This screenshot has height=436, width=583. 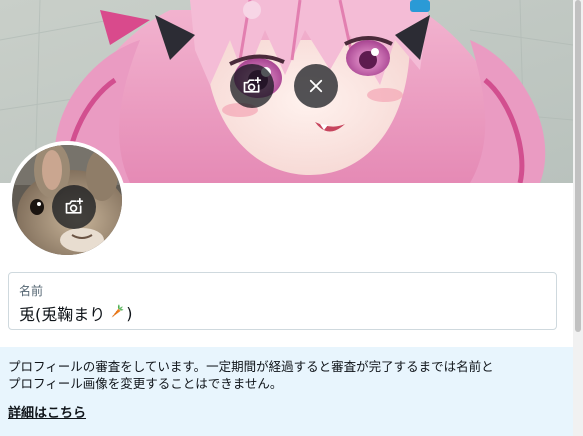 I want to click on notice-line-1: プロフィールの審査をしています。一定期間が経過すると審査が完了するまでは名前と, so click(x=251, y=366).